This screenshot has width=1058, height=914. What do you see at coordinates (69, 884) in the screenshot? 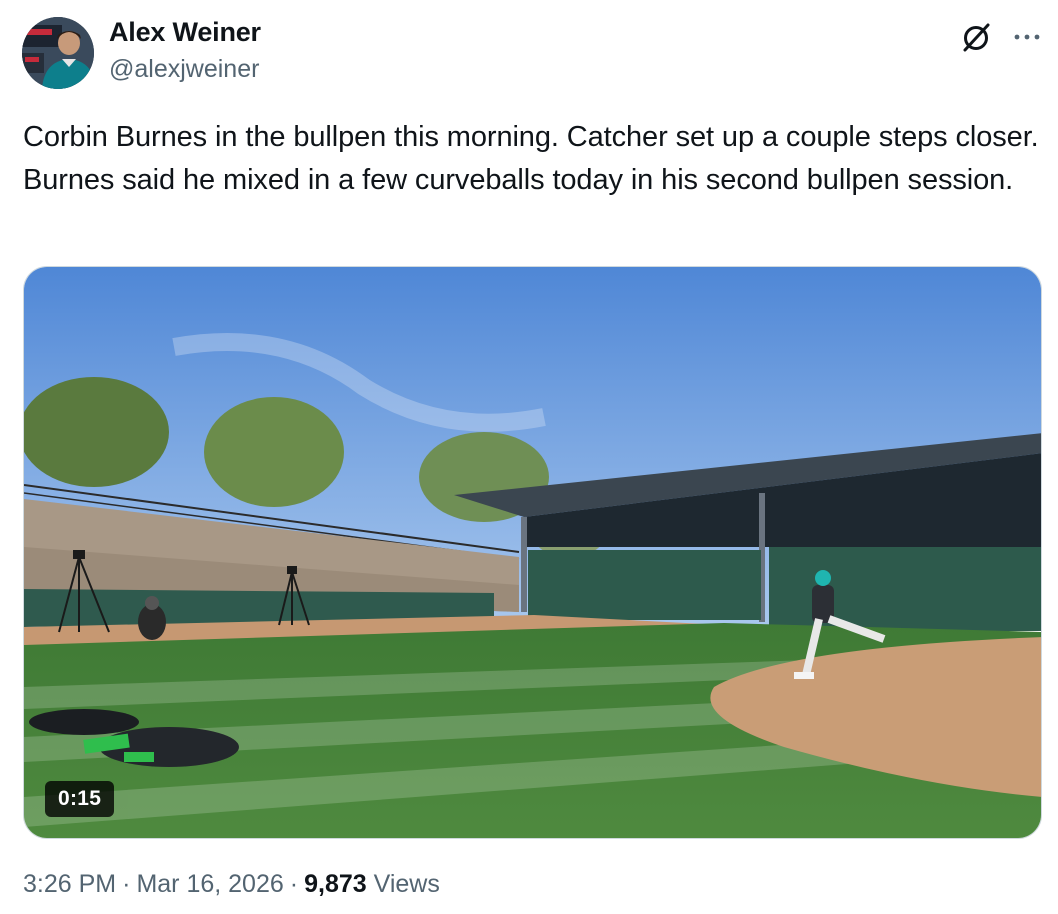
I see `tweet-time: 3:26 PM` at bounding box center [69, 884].